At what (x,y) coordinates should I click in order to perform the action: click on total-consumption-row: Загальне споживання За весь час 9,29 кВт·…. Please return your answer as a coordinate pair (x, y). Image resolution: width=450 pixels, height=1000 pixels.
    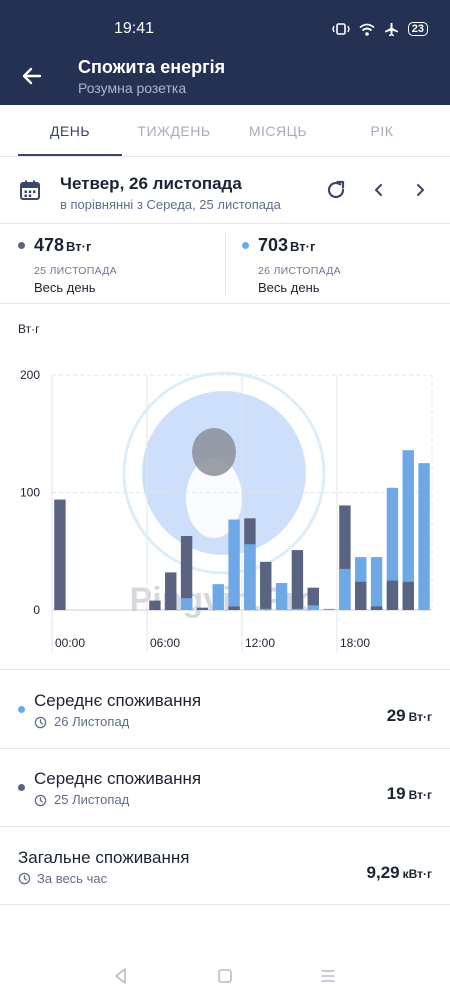
    Looking at the image, I should click on (225, 866).